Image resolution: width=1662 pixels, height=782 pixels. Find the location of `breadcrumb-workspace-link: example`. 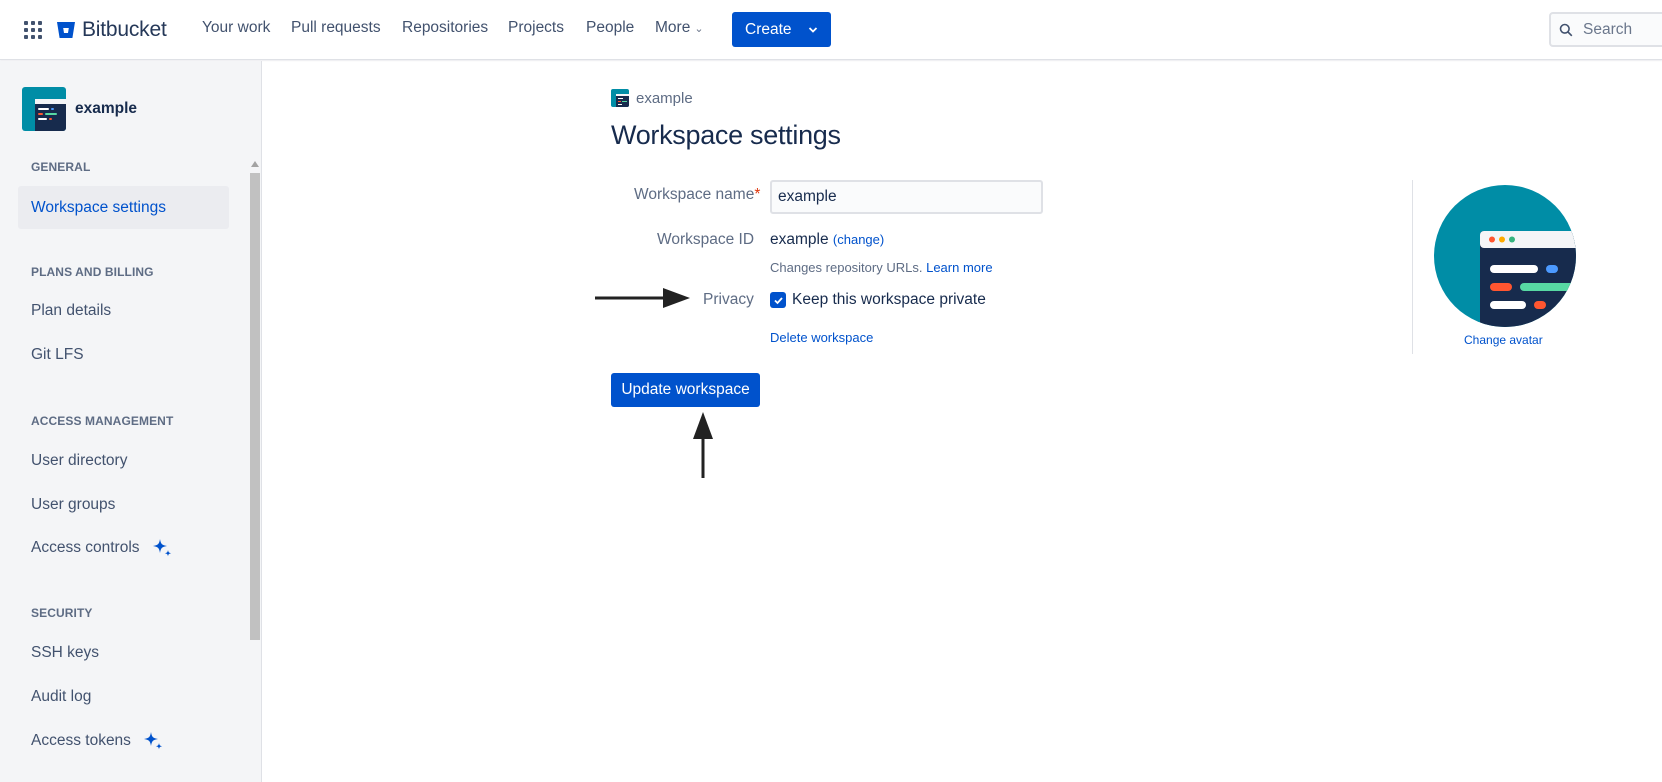

breadcrumb-workspace-link: example is located at coordinates (664, 98).